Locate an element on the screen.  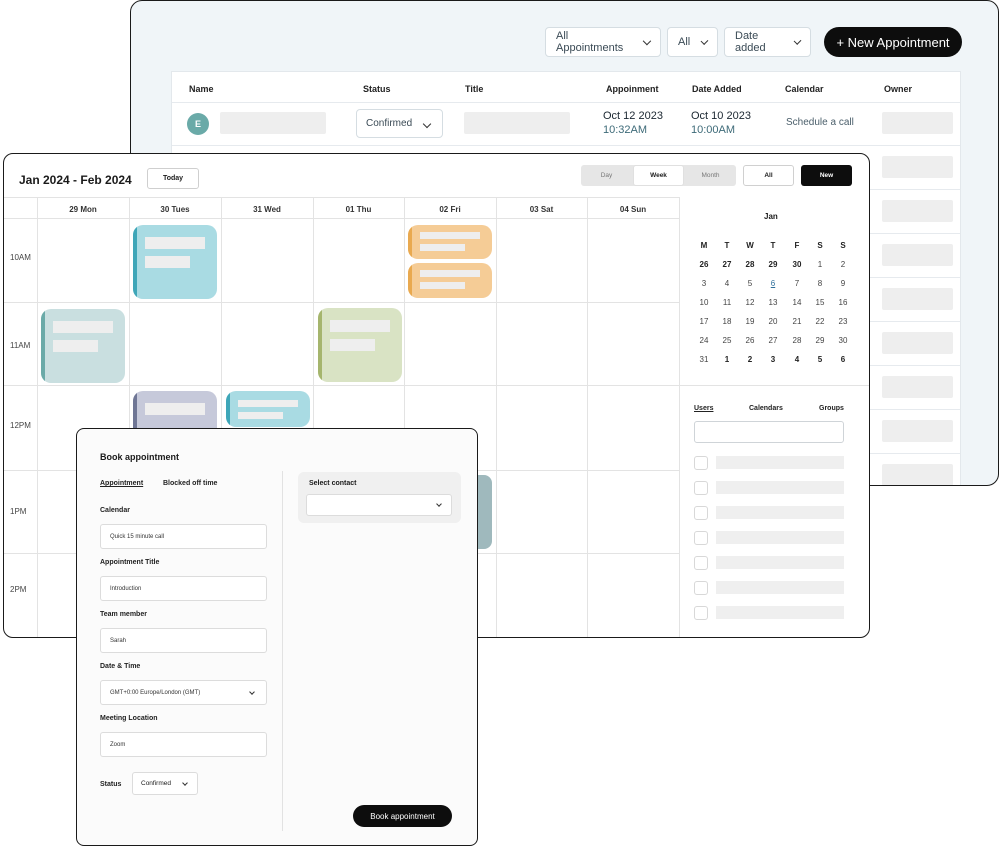
column-header-appointment: Appoinment is located at coordinates (632, 89).